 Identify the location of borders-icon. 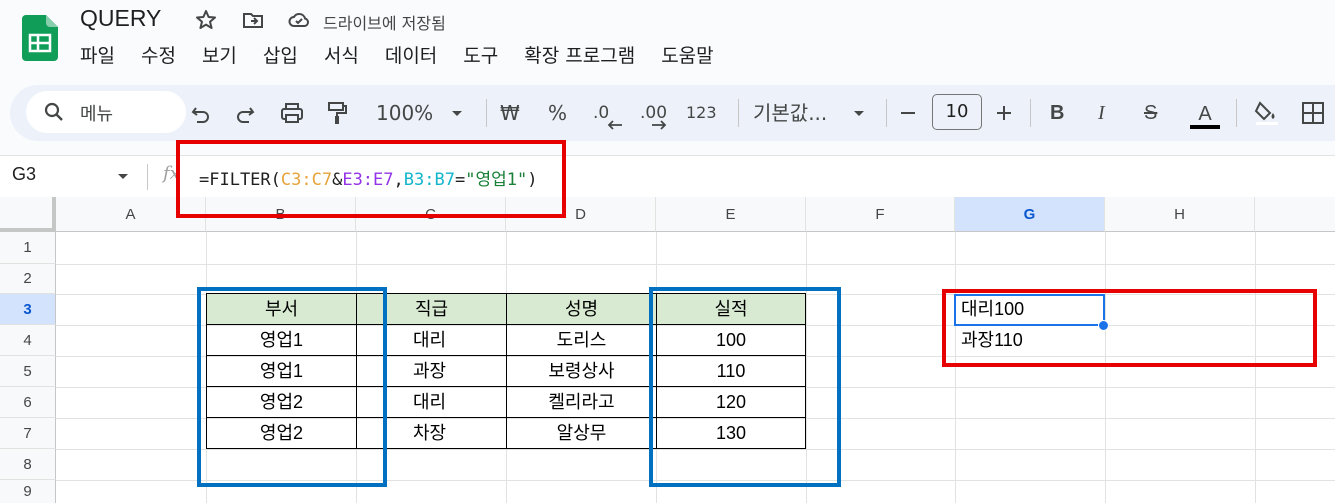
(1315, 113).